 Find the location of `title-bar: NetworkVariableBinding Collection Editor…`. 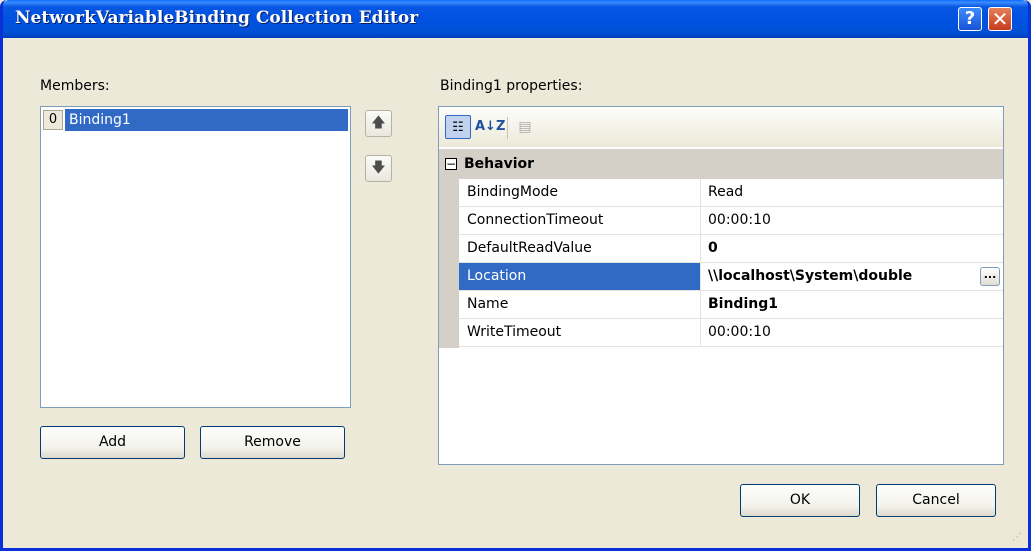

title-bar: NetworkVariableBinding Collection Editor… is located at coordinates (515, 19).